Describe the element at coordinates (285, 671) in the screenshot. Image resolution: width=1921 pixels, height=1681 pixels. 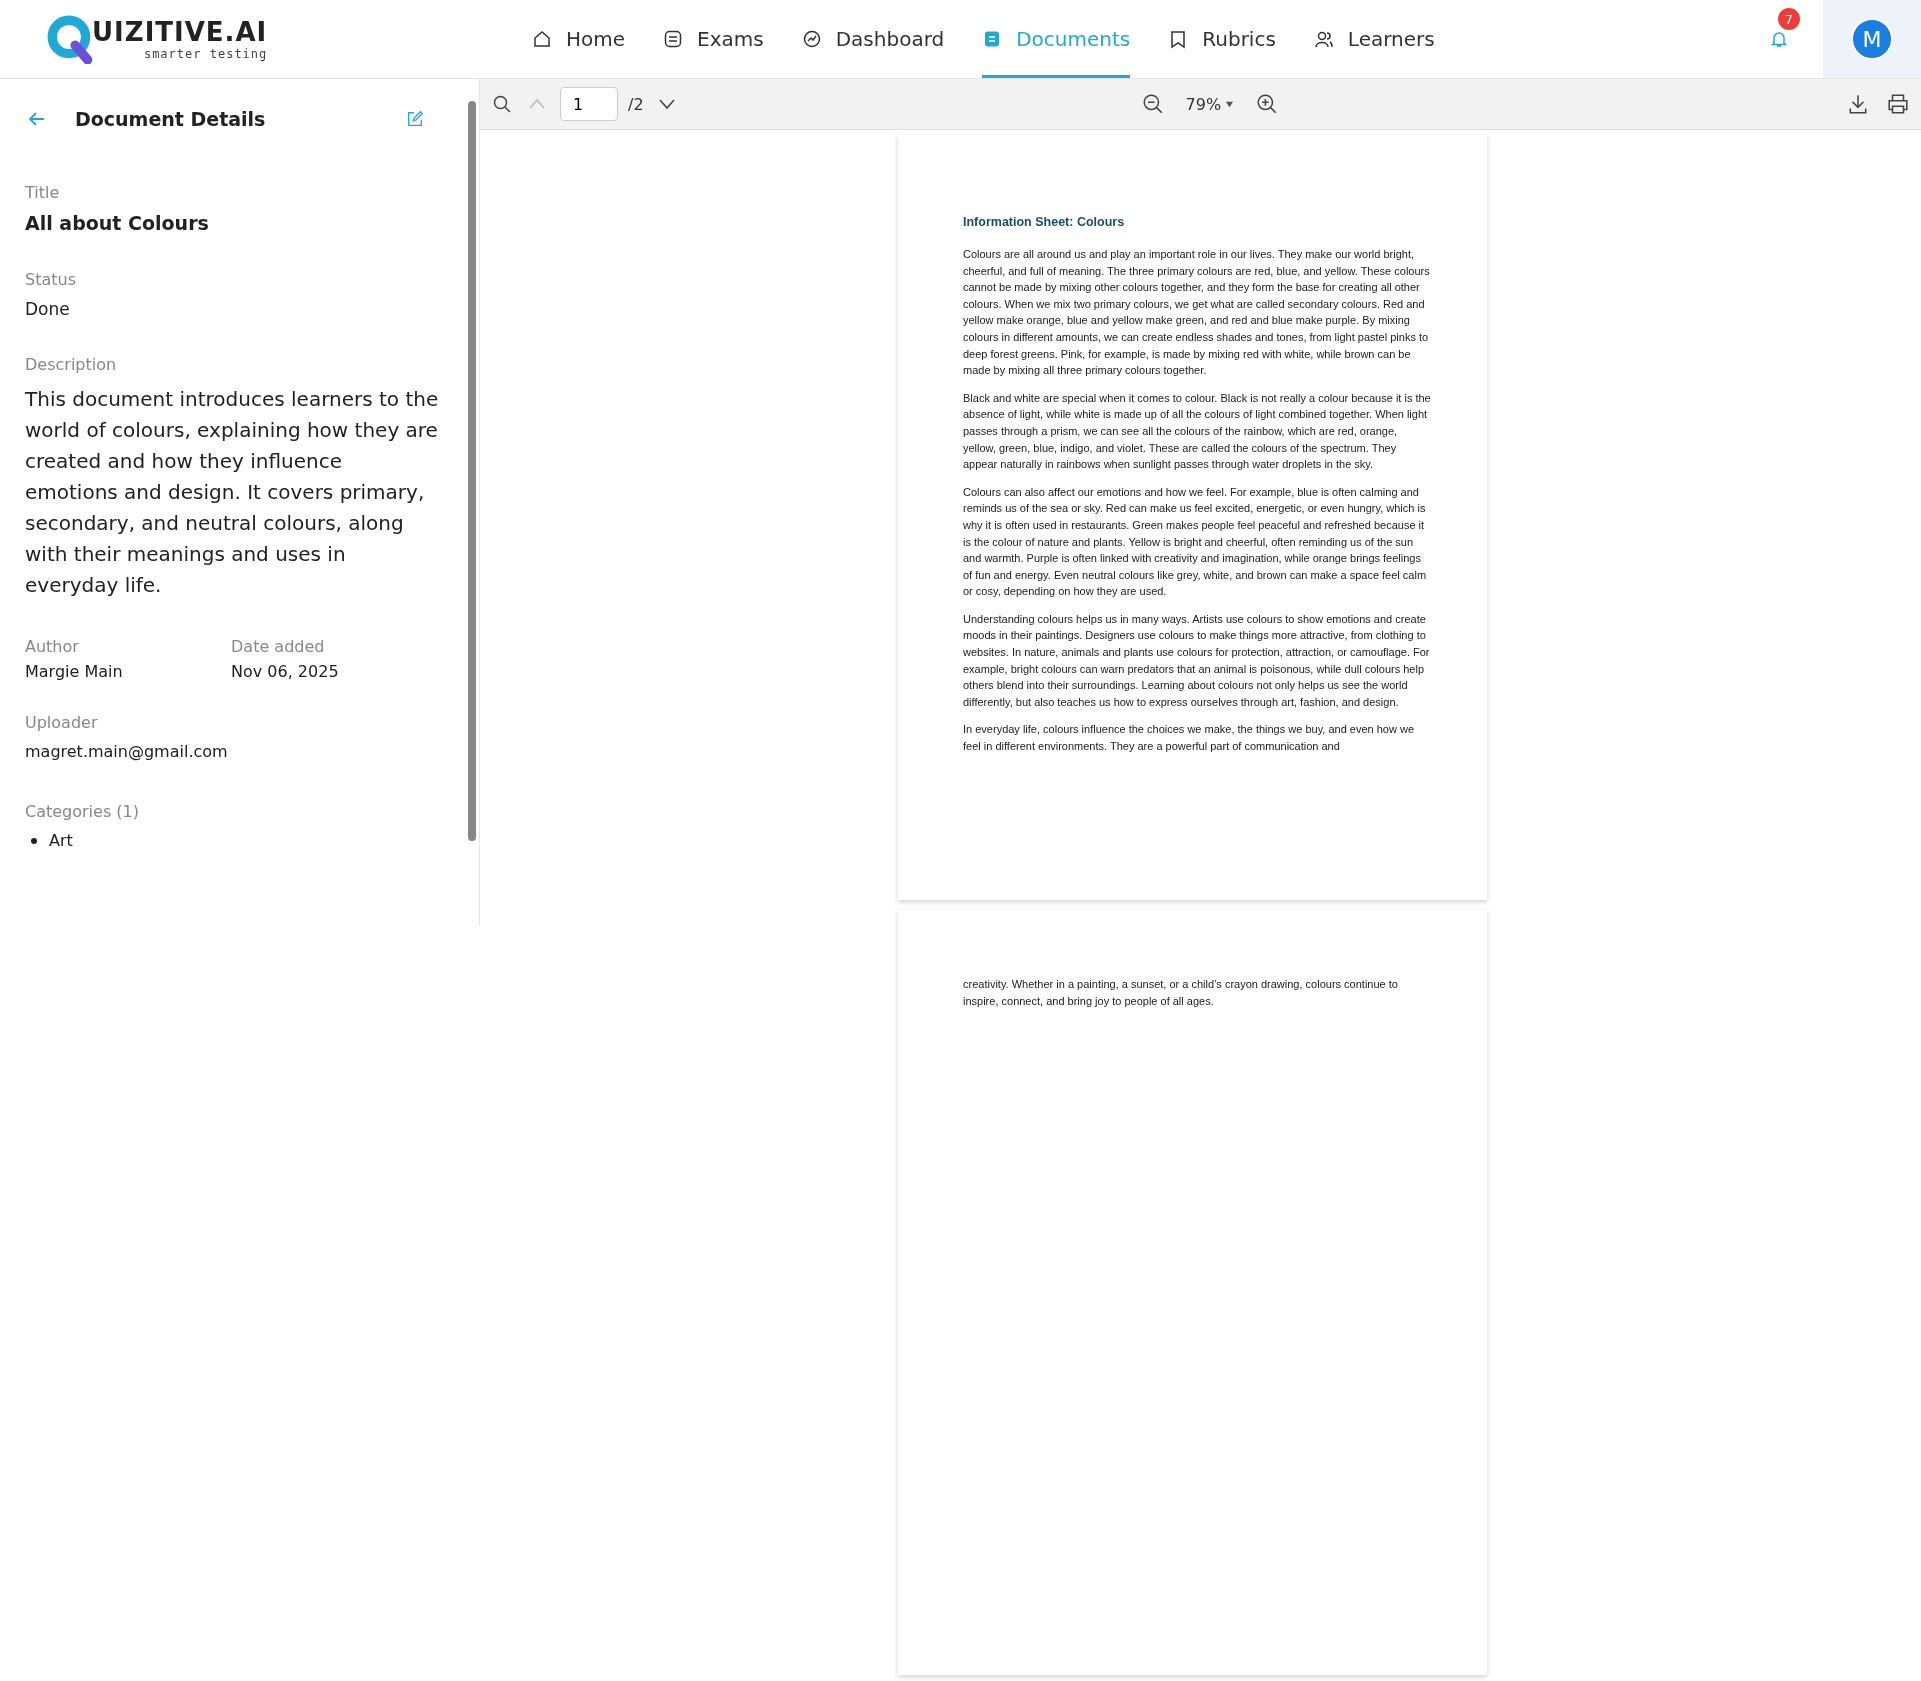
I see `field-value: Nov 06, 2025` at that location.